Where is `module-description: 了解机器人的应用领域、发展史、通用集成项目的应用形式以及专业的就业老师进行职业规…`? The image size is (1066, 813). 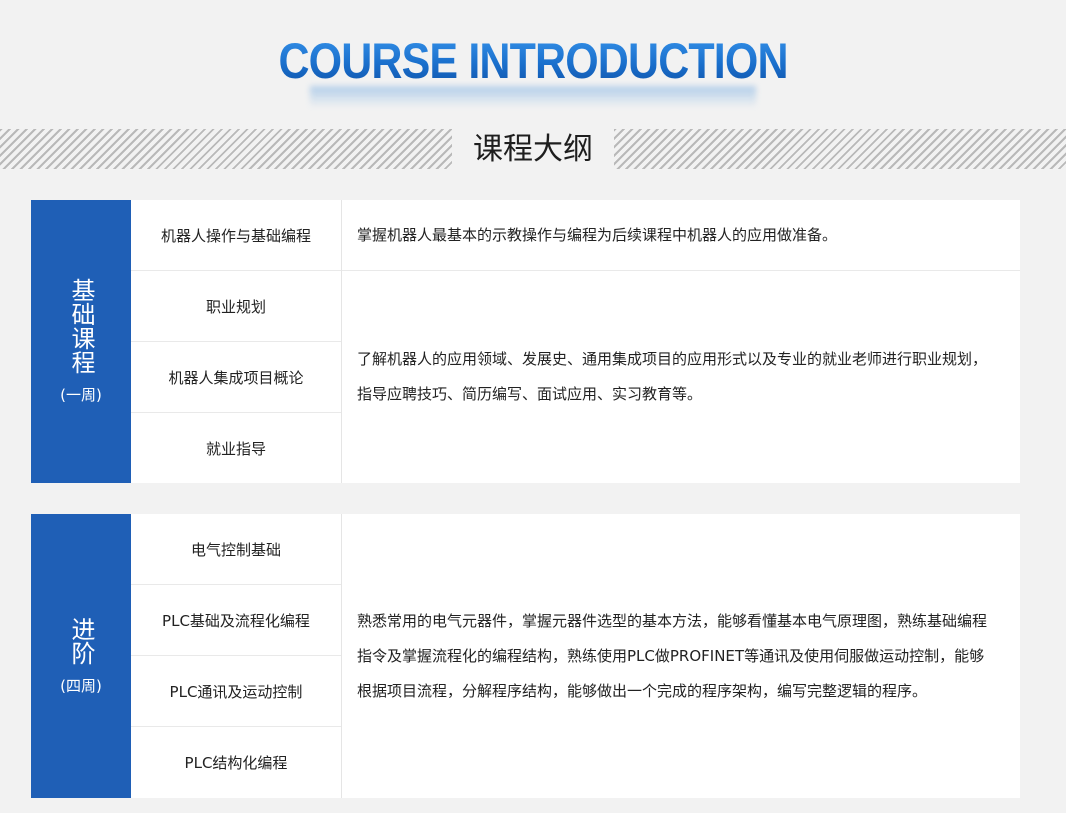 module-description: 了解机器人的应用领域、发展史、通用集成项目的应用形式以及专业的就业老师进行职业规… is located at coordinates (672, 376).